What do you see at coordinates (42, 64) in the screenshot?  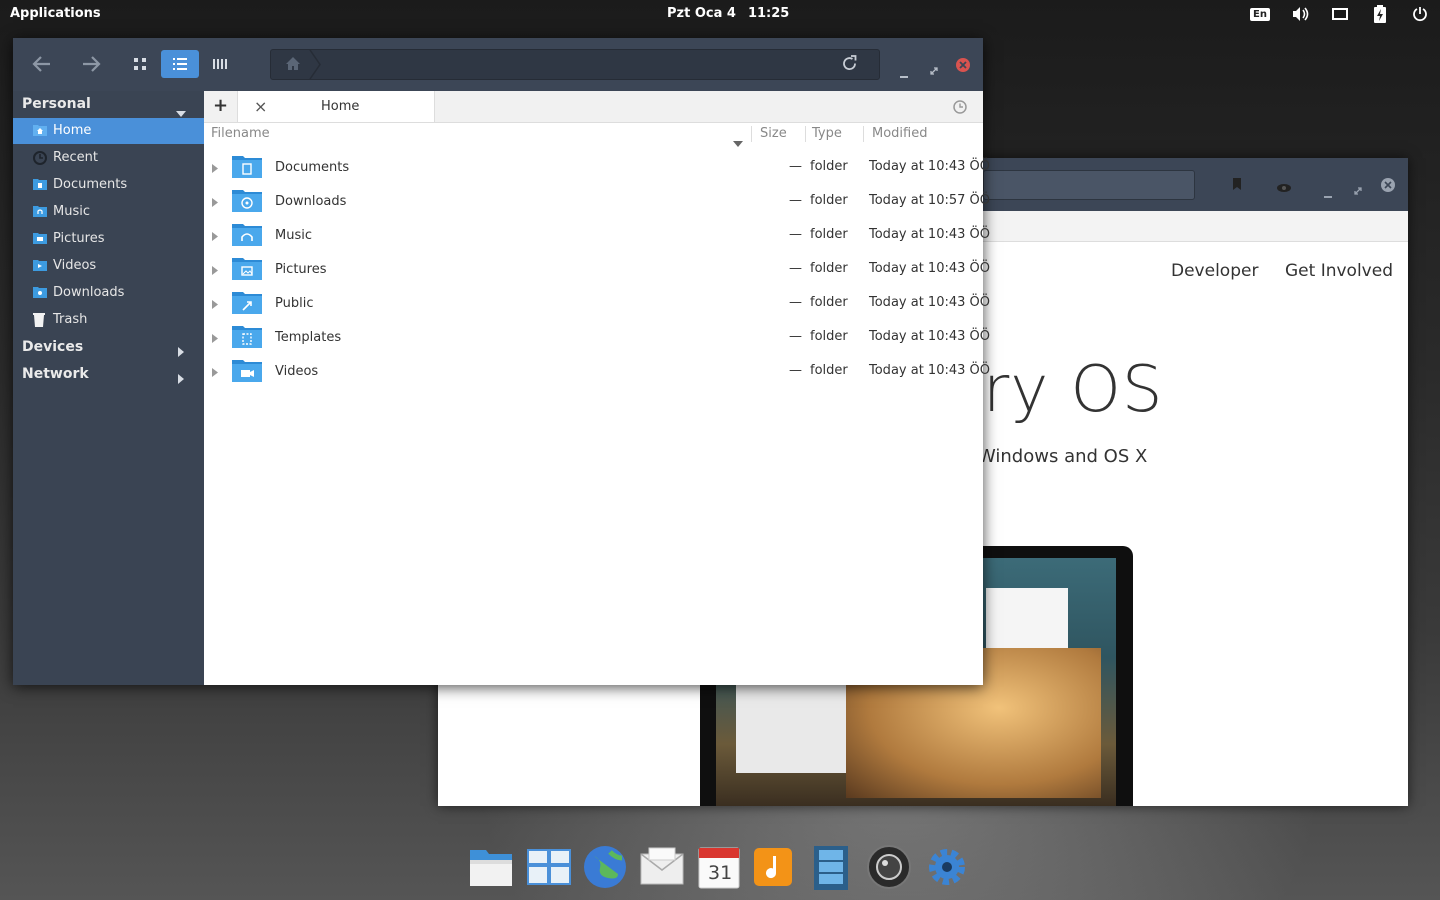 I see `back-button` at bounding box center [42, 64].